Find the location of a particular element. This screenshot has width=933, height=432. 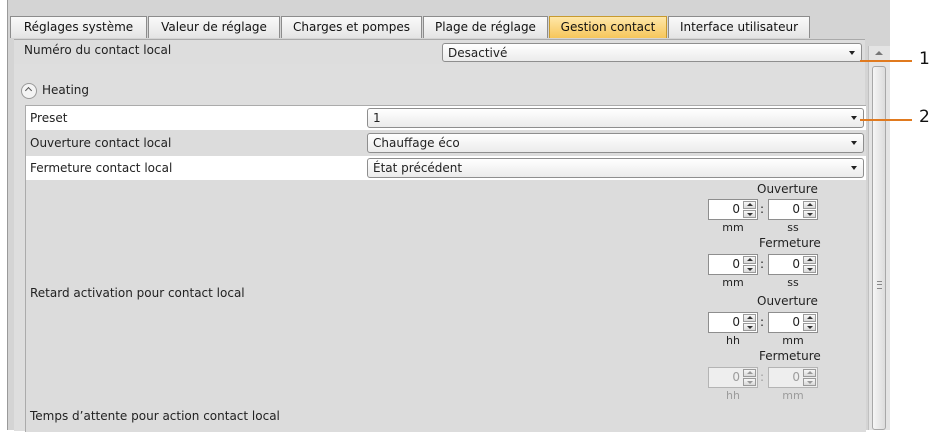

tab-valeur-de-reglage: Valeur de réglage is located at coordinates (214, 27).